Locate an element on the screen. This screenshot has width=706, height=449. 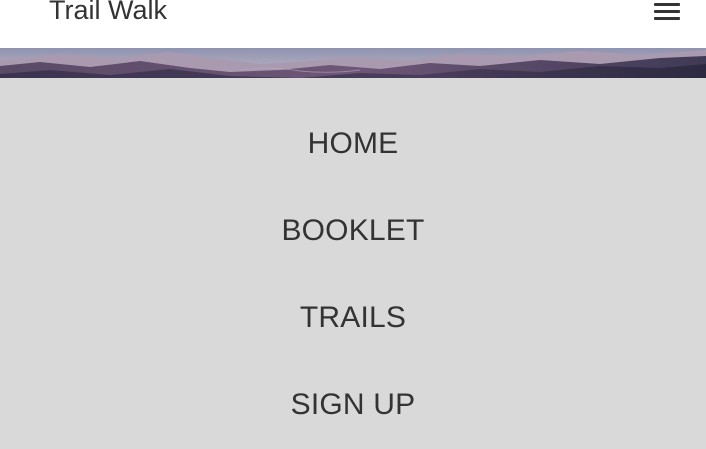
nav-item-home: HOME is located at coordinates (353, 144).